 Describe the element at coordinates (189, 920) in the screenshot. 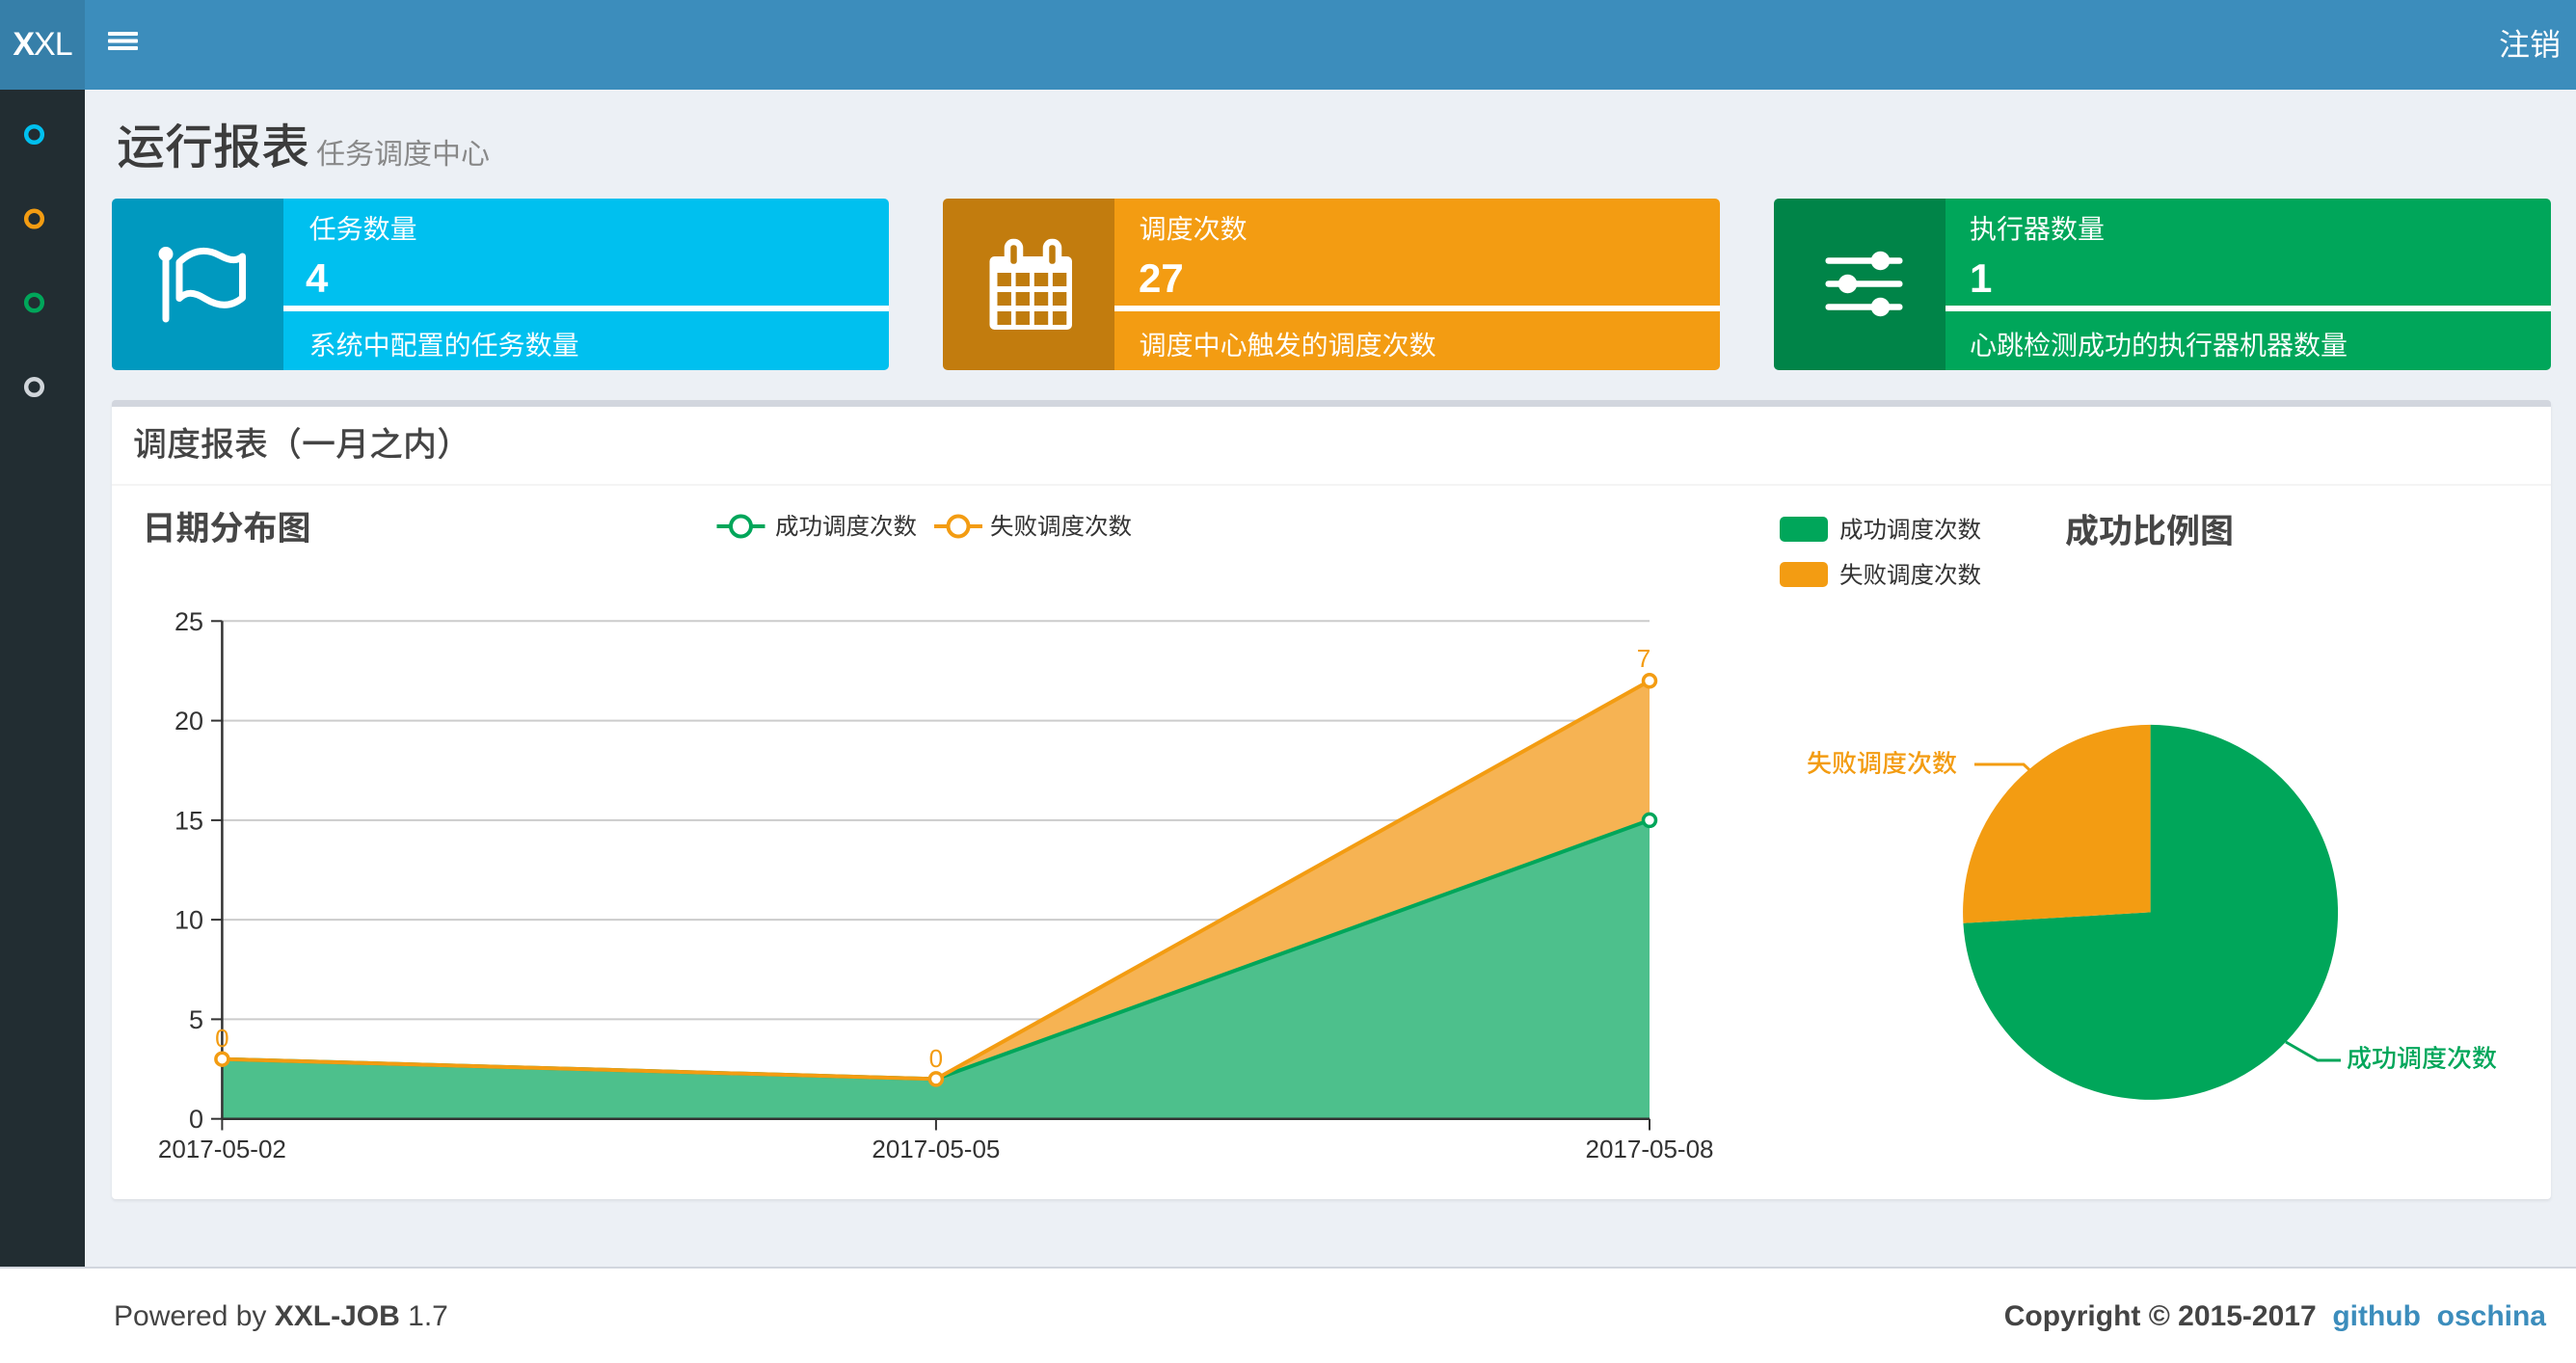

I see `svg-text: 10` at that location.